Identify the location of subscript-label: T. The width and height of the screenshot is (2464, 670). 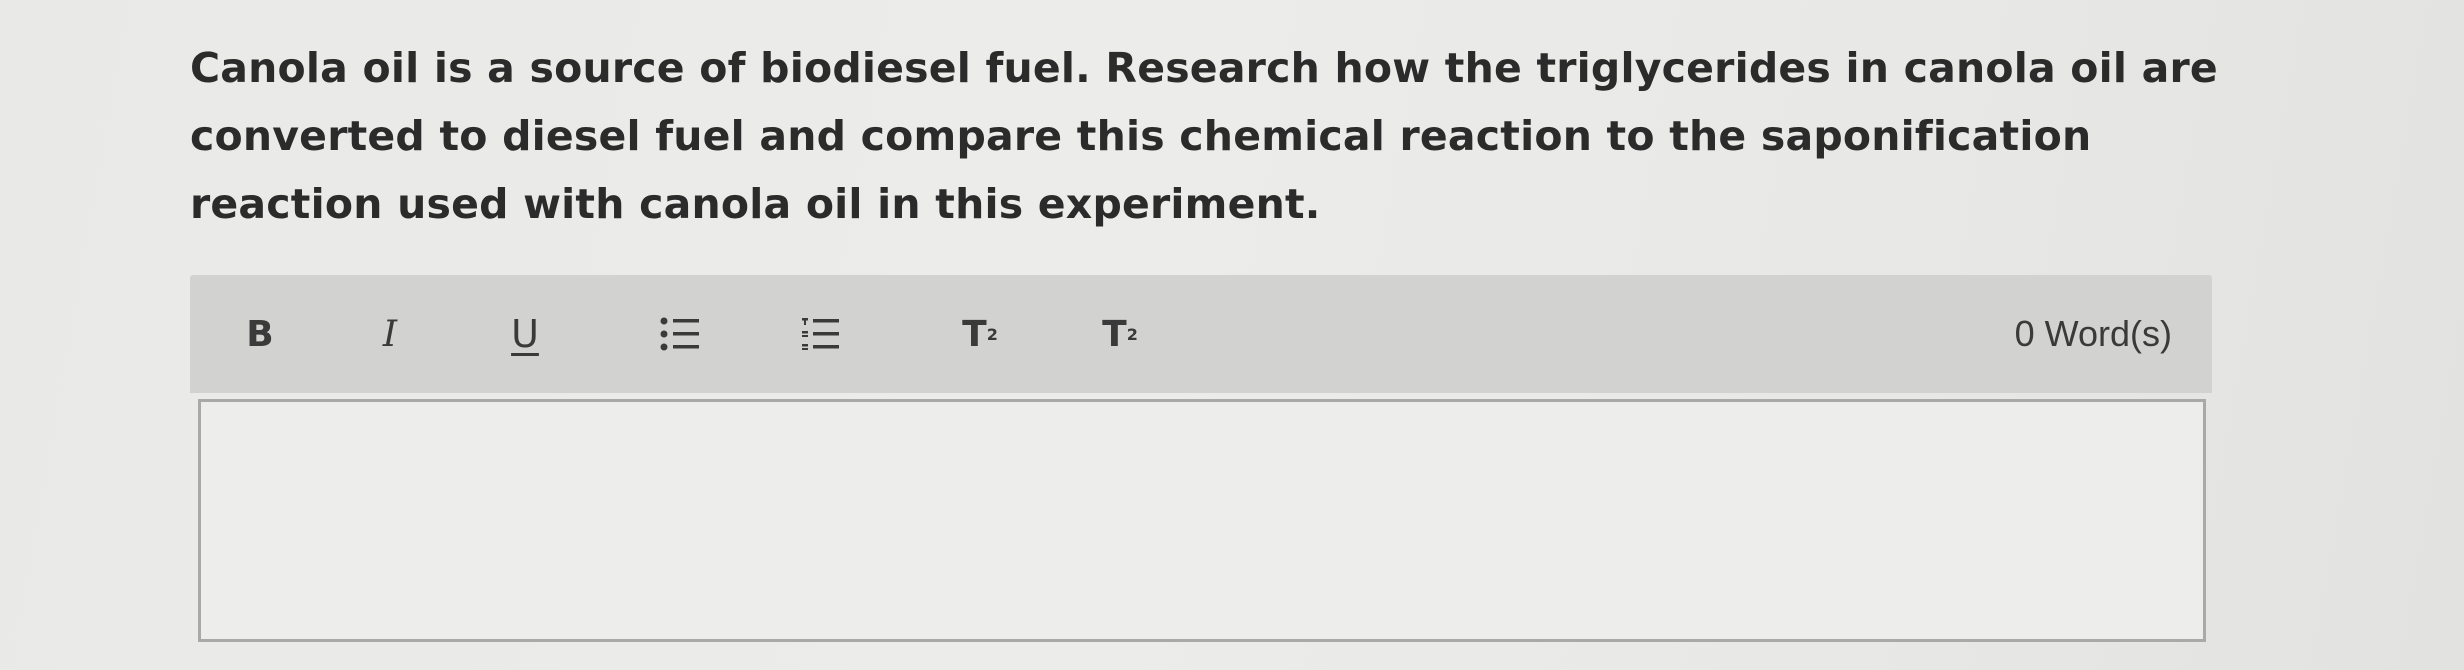
(1114, 334).